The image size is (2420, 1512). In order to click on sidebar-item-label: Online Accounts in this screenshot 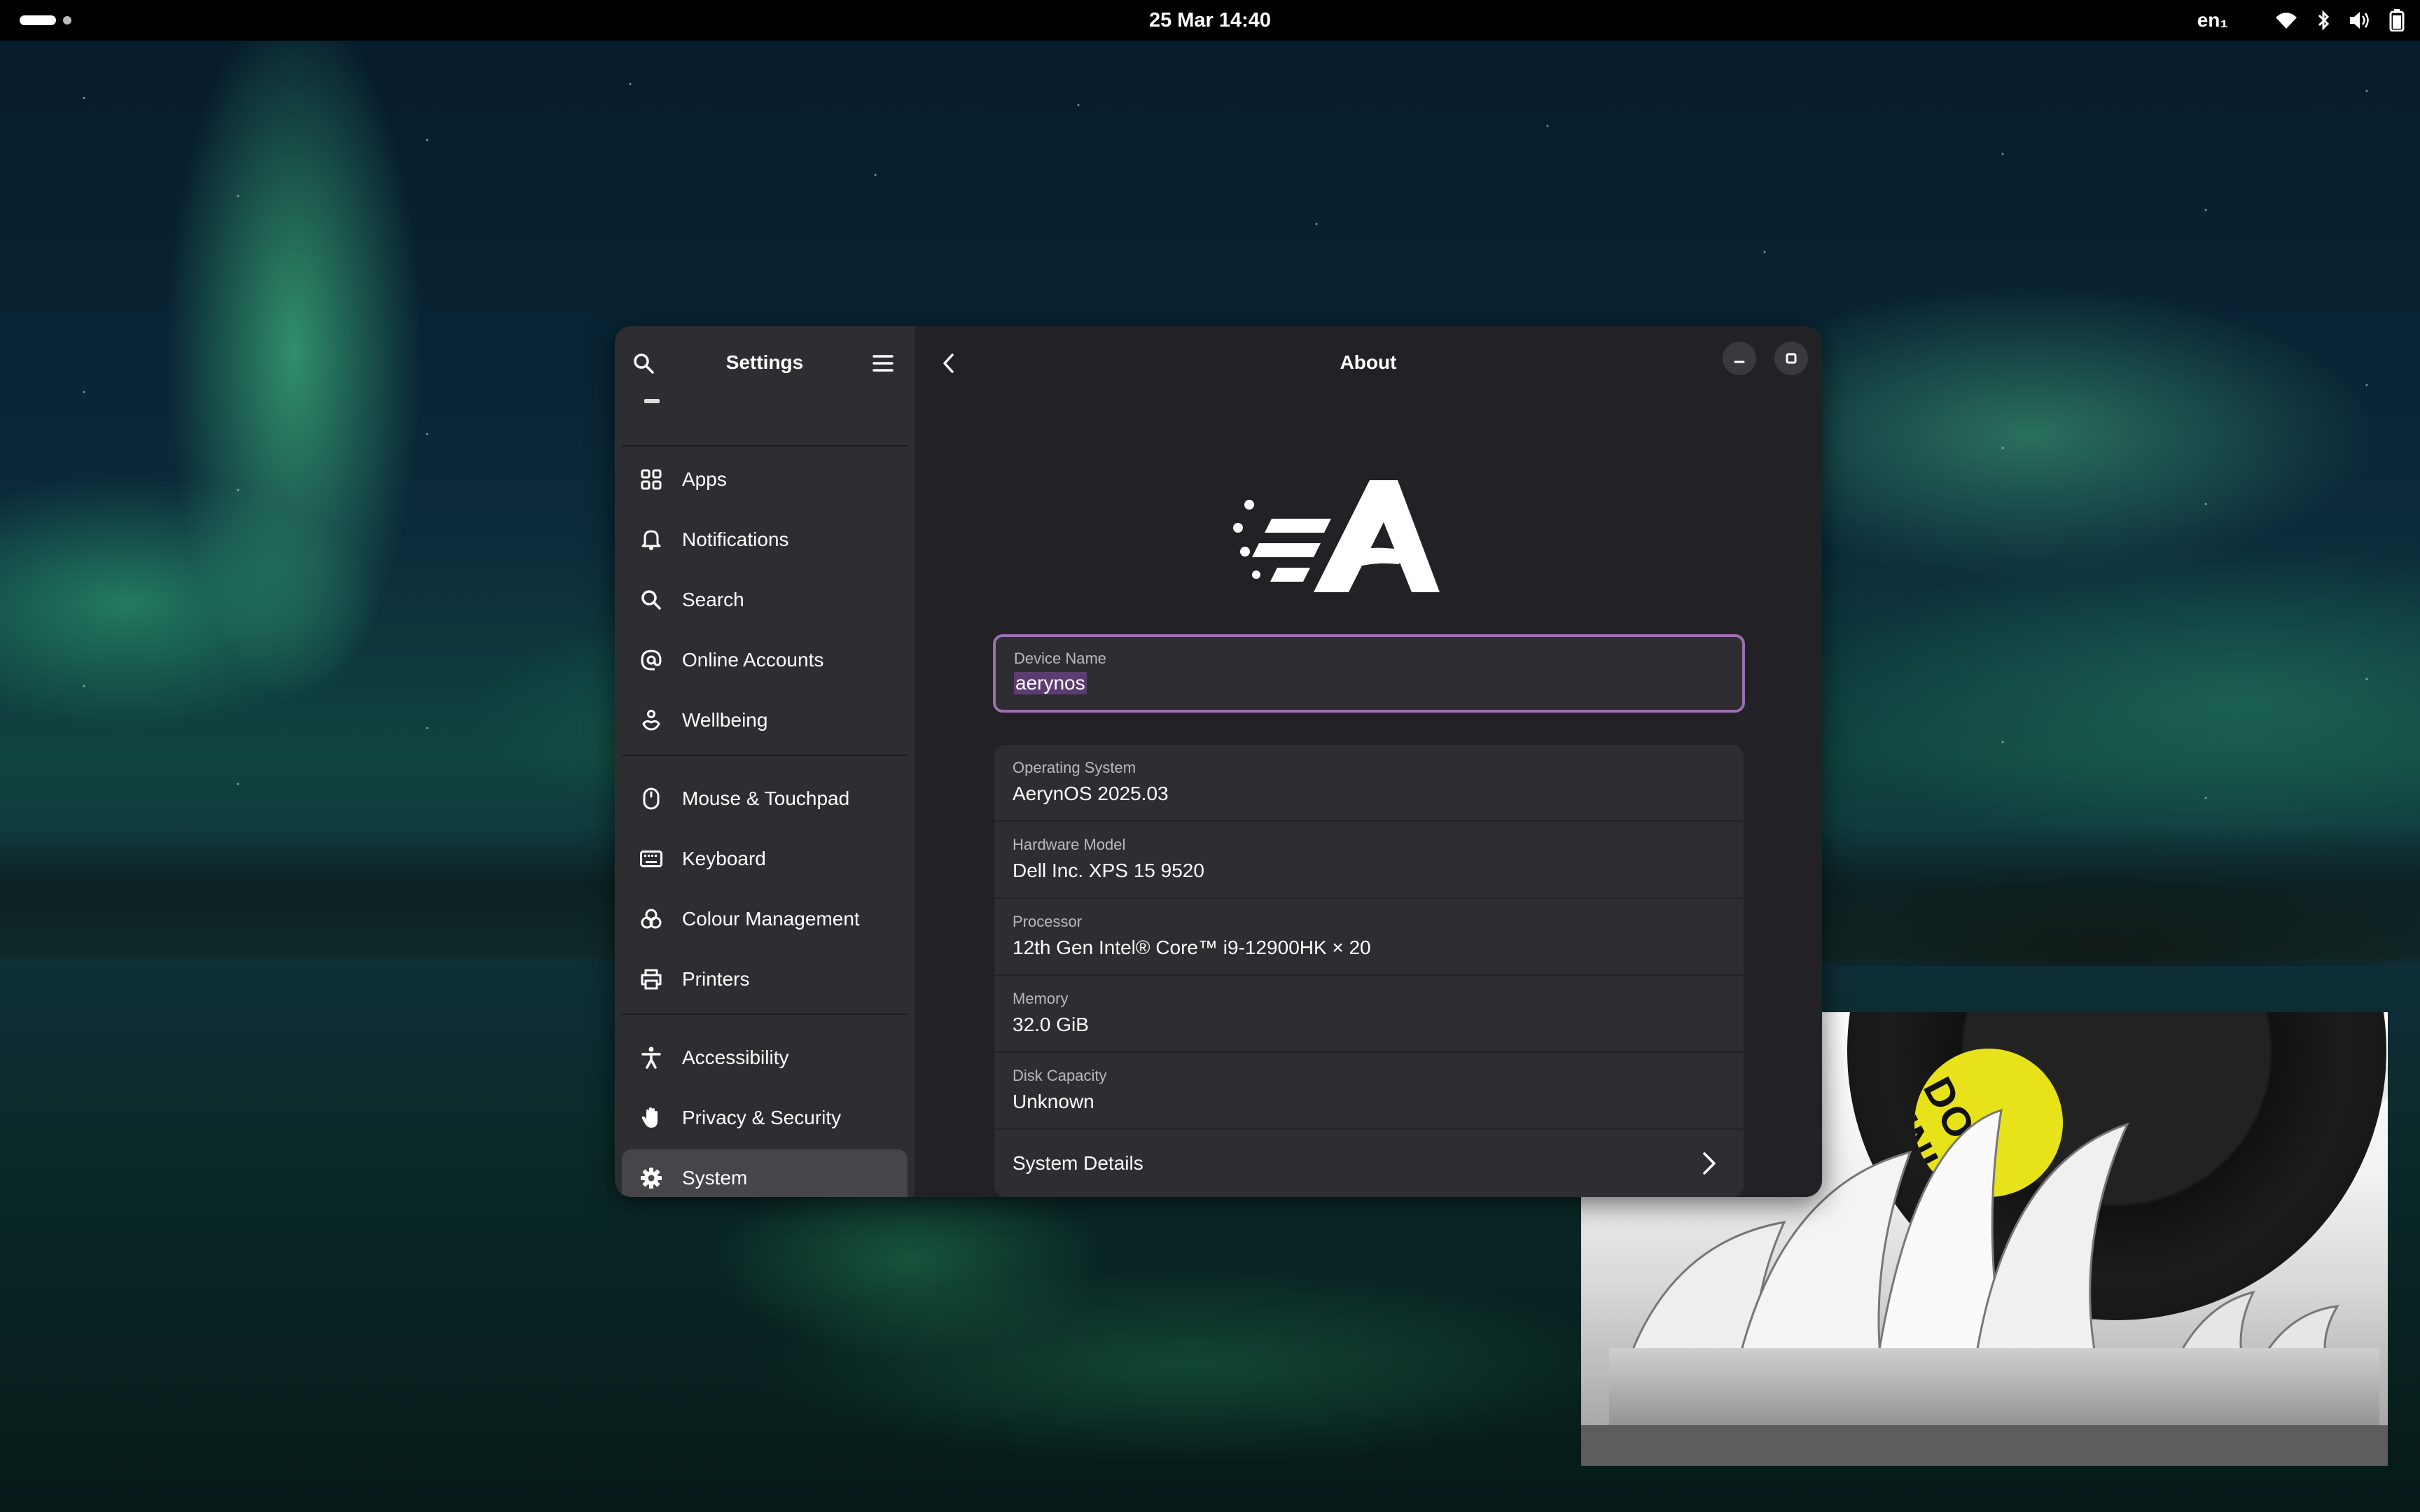, I will do `click(753, 660)`.